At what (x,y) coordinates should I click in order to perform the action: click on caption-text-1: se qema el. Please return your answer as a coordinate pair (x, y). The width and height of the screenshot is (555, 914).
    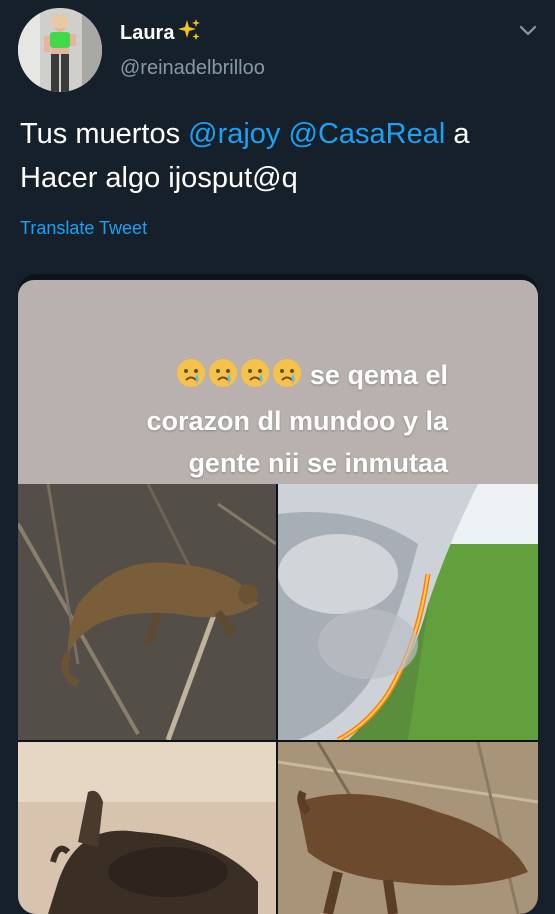
    Looking at the image, I should click on (378, 375).